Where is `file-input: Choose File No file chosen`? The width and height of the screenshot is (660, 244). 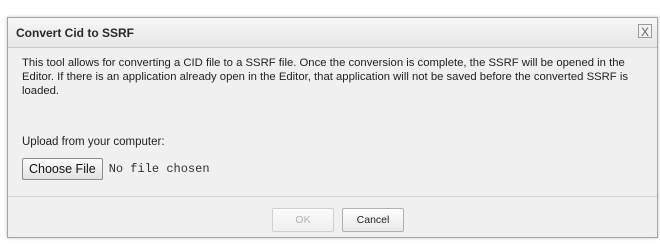
file-input: Choose File No file chosen is located at coordinates (116, 169).